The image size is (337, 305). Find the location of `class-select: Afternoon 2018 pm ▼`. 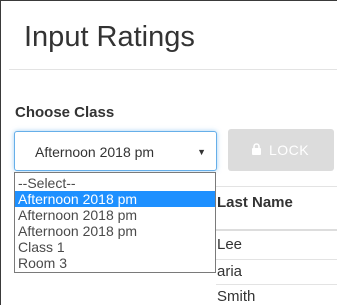

class-select: Afternoon 2018 pm ▼ is located at coordinates (115, 151).